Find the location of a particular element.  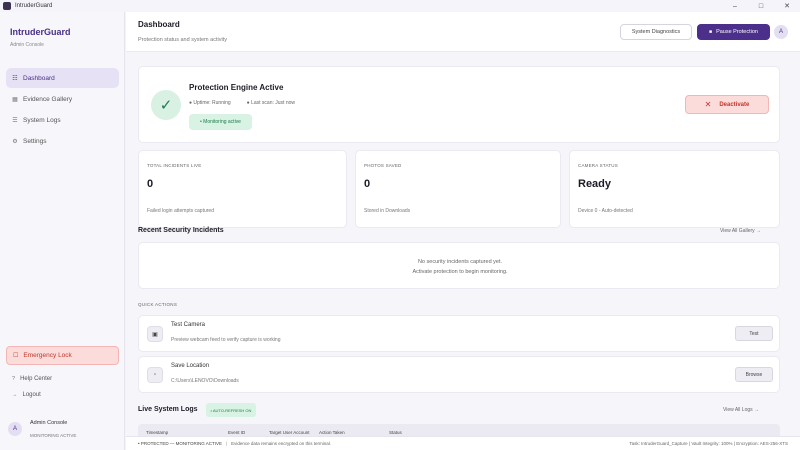

image-icon: ▦ is located at coordinates (15, 99).